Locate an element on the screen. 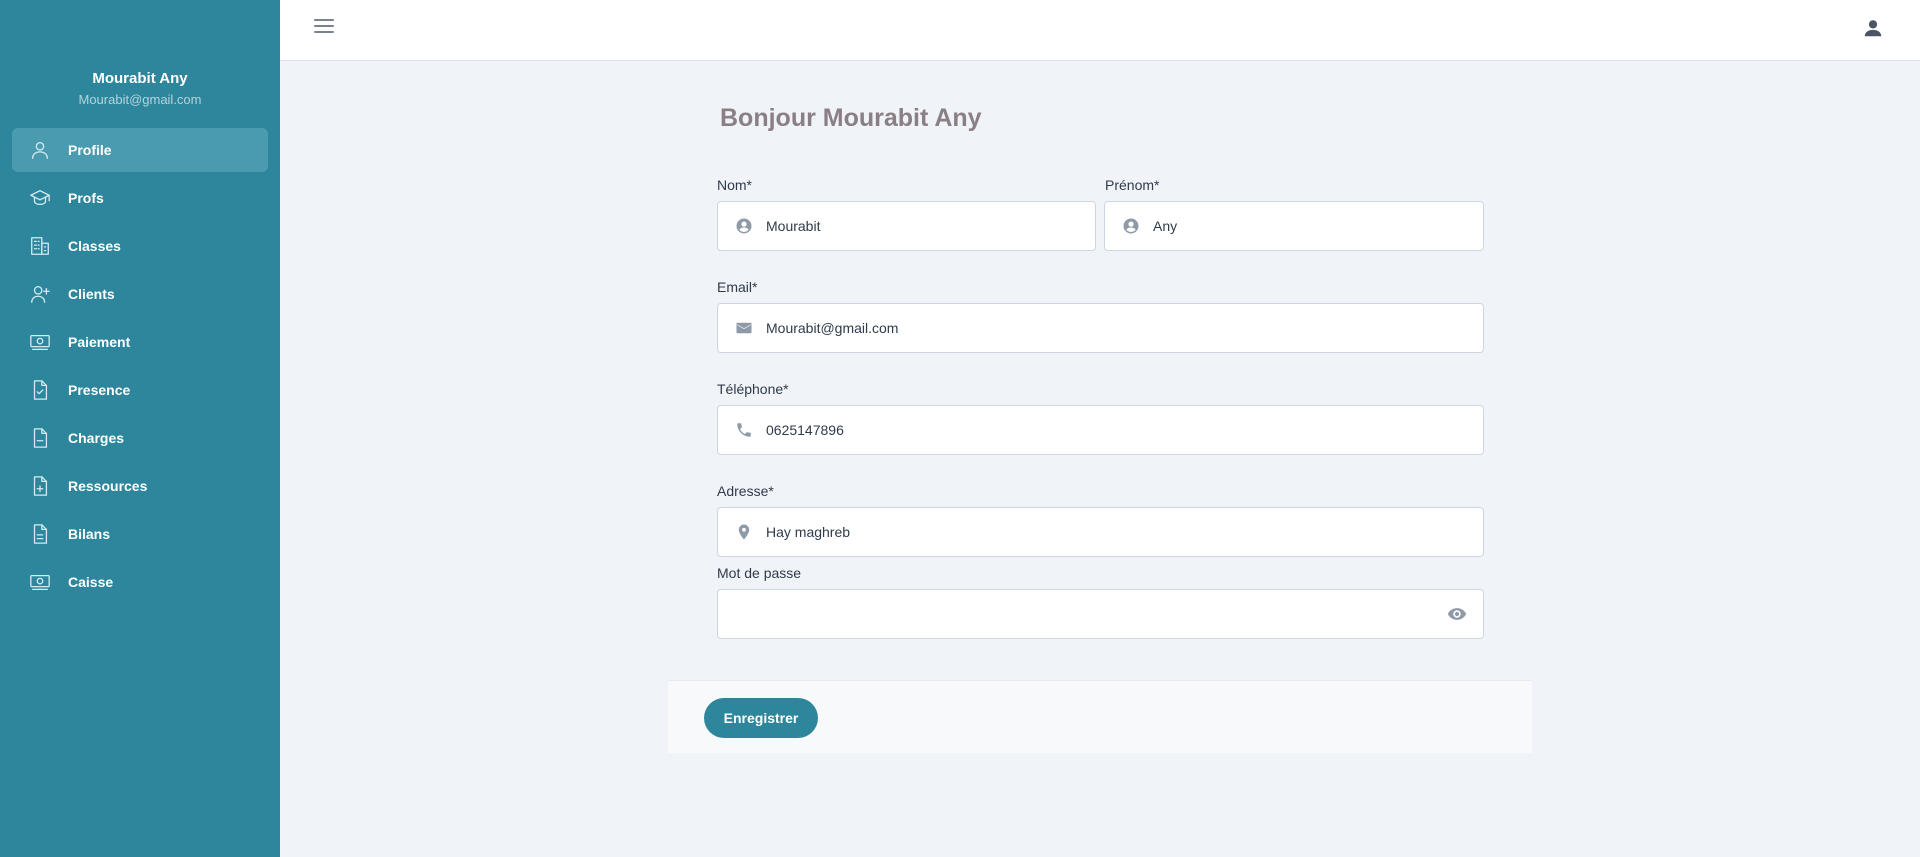  sidebar-item-label: Profs is located at coordinates (86, 198).